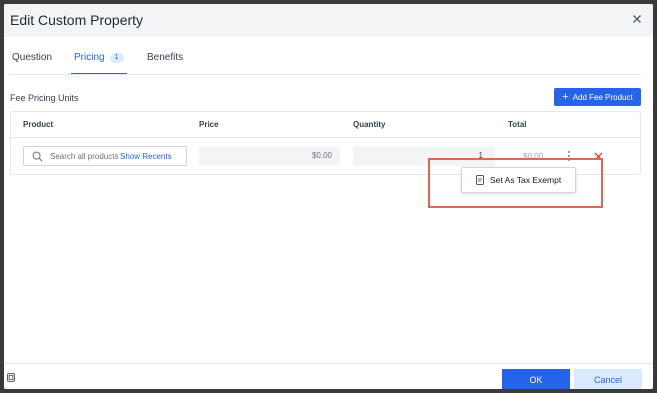 The height and width of the screenshot is (393, 657). What do you see at coordinates (328, 376) in the screenshot?
I see `modal-footer: OK Cancel` at bounding box center [328, 376].